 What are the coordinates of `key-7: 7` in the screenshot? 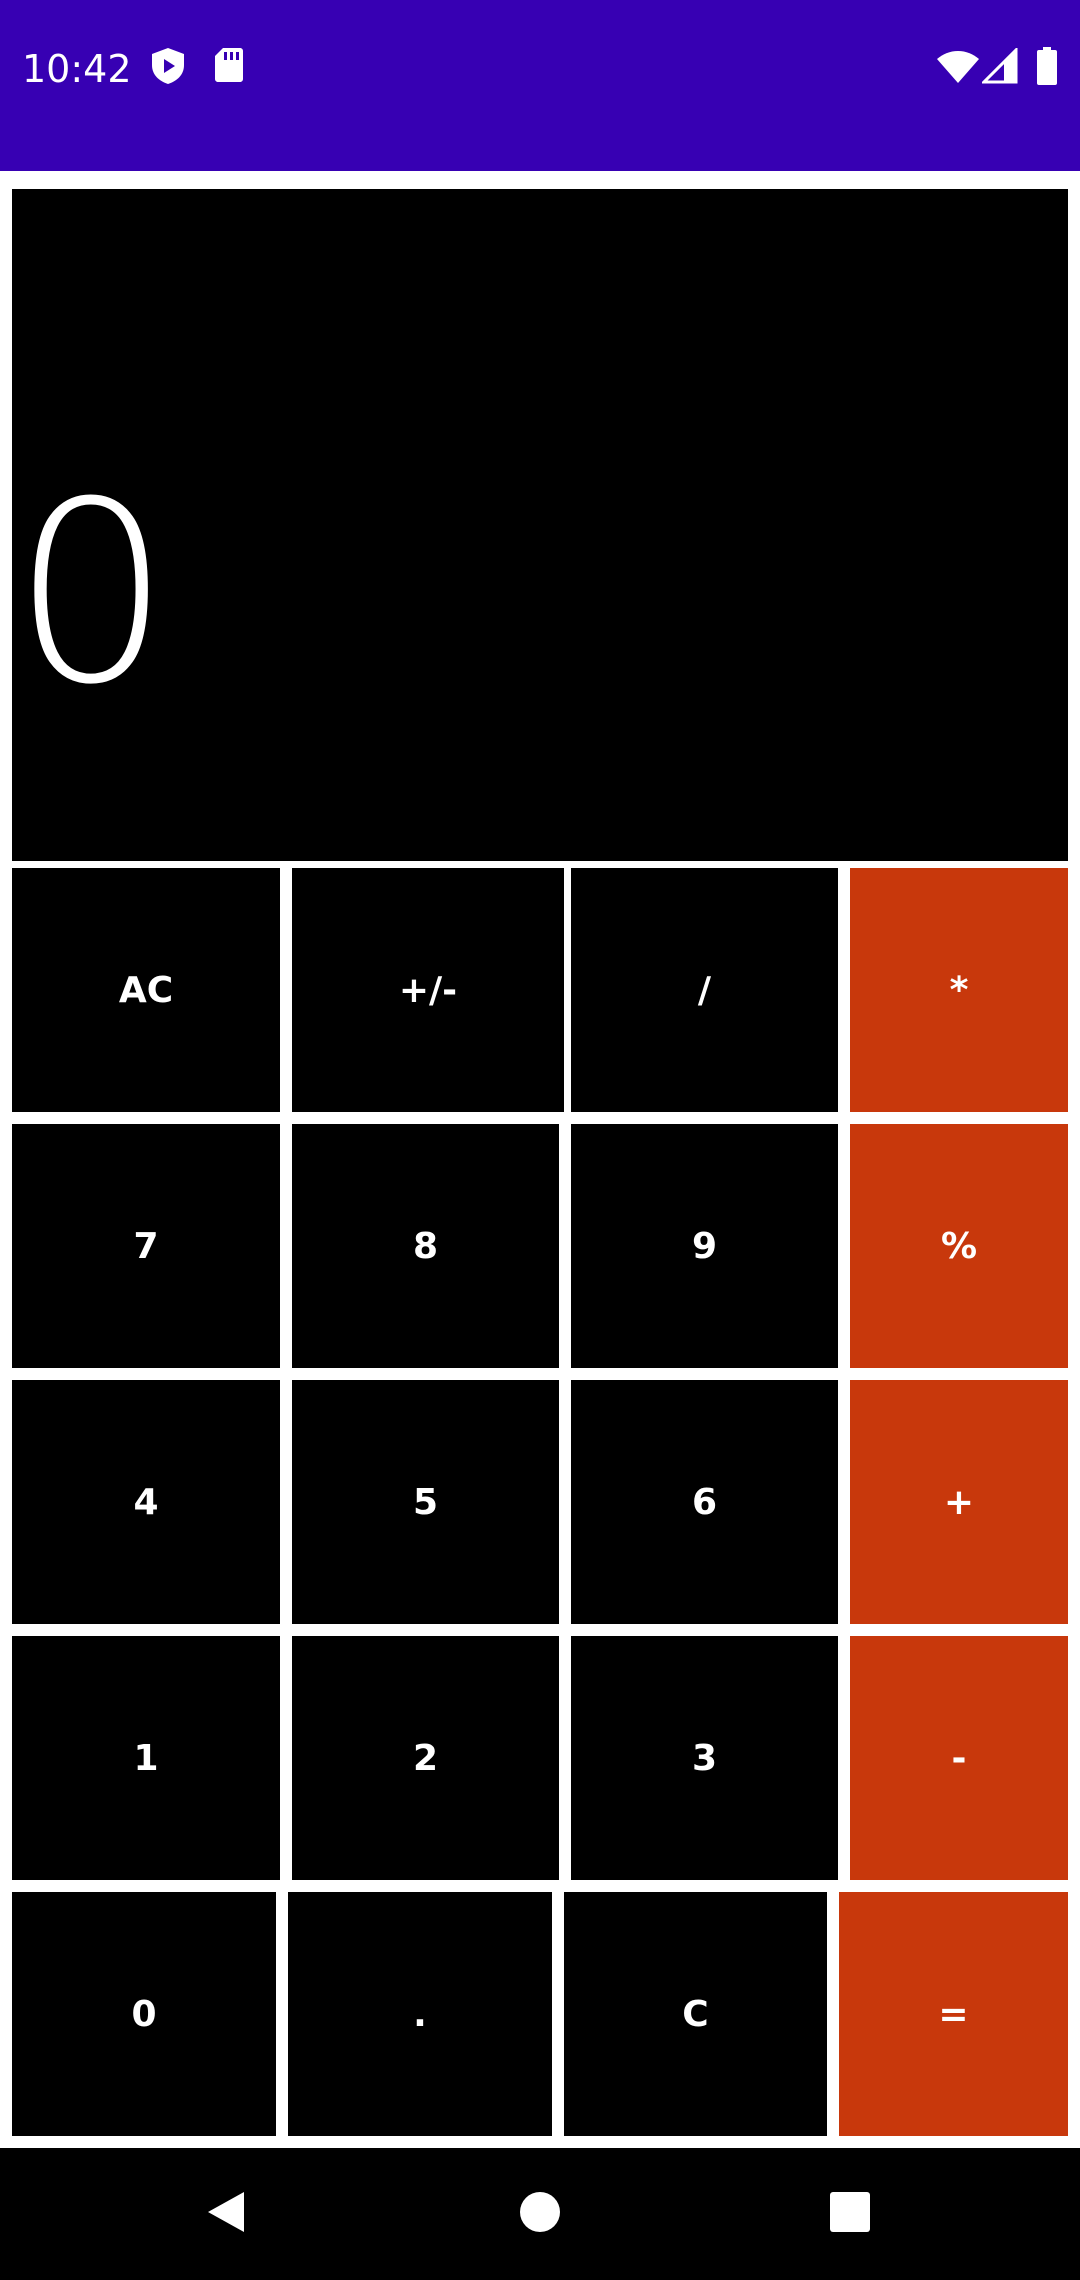 It's located at (146, 1246).